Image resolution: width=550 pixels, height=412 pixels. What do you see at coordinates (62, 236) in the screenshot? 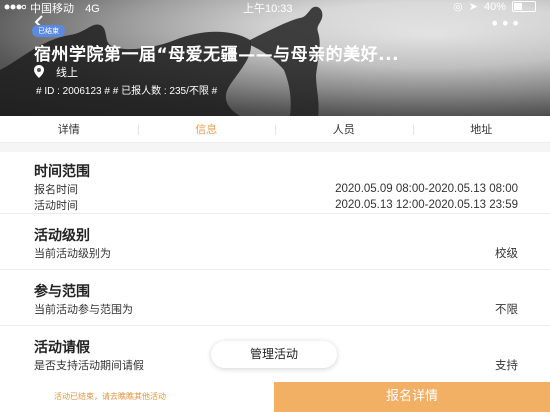
I see `section-title: 活动级别` at bounding box center [62, 236].